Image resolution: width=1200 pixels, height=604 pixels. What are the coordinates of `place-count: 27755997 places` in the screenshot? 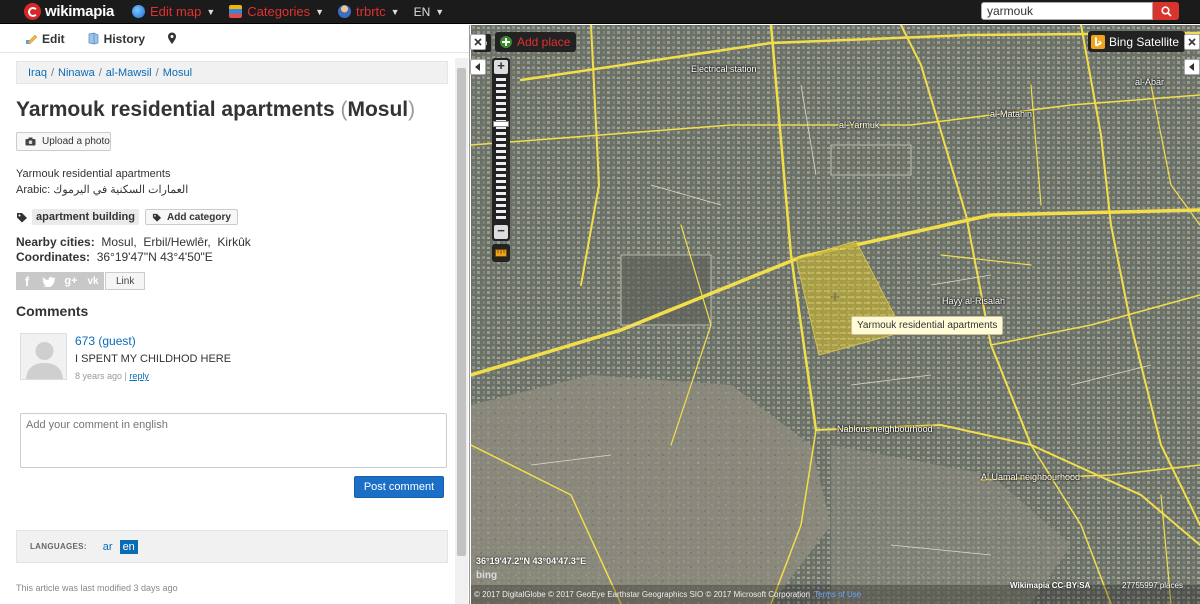 It's located at (1152, 585).